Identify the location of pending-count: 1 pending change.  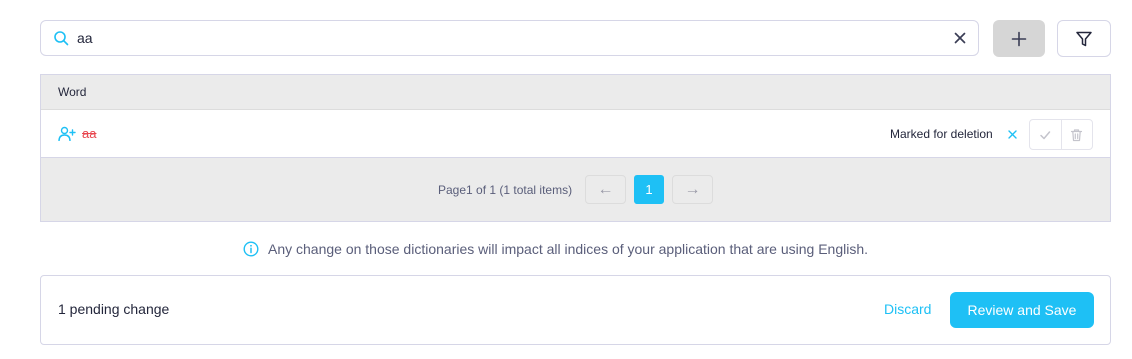
(114, 309).